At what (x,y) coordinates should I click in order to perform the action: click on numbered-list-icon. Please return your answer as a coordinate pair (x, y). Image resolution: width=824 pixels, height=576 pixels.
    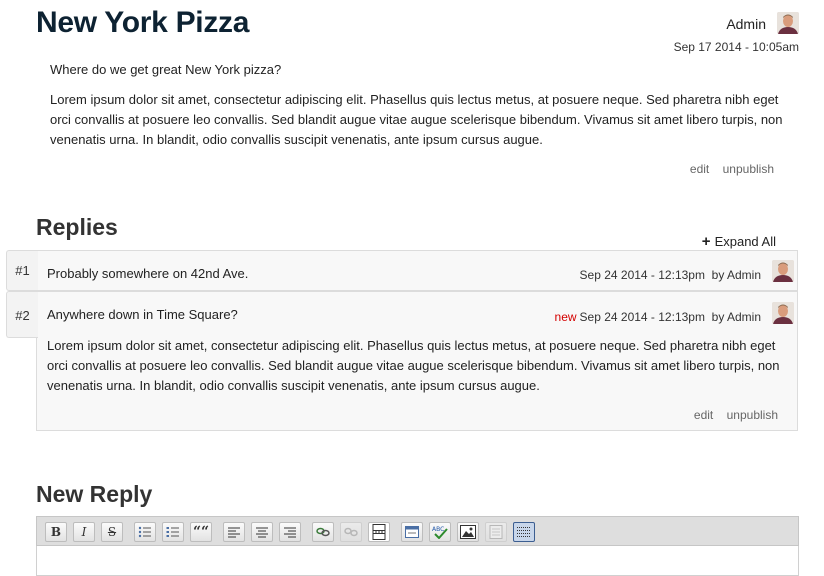
    Looking at the image, I should click on (173, 532).